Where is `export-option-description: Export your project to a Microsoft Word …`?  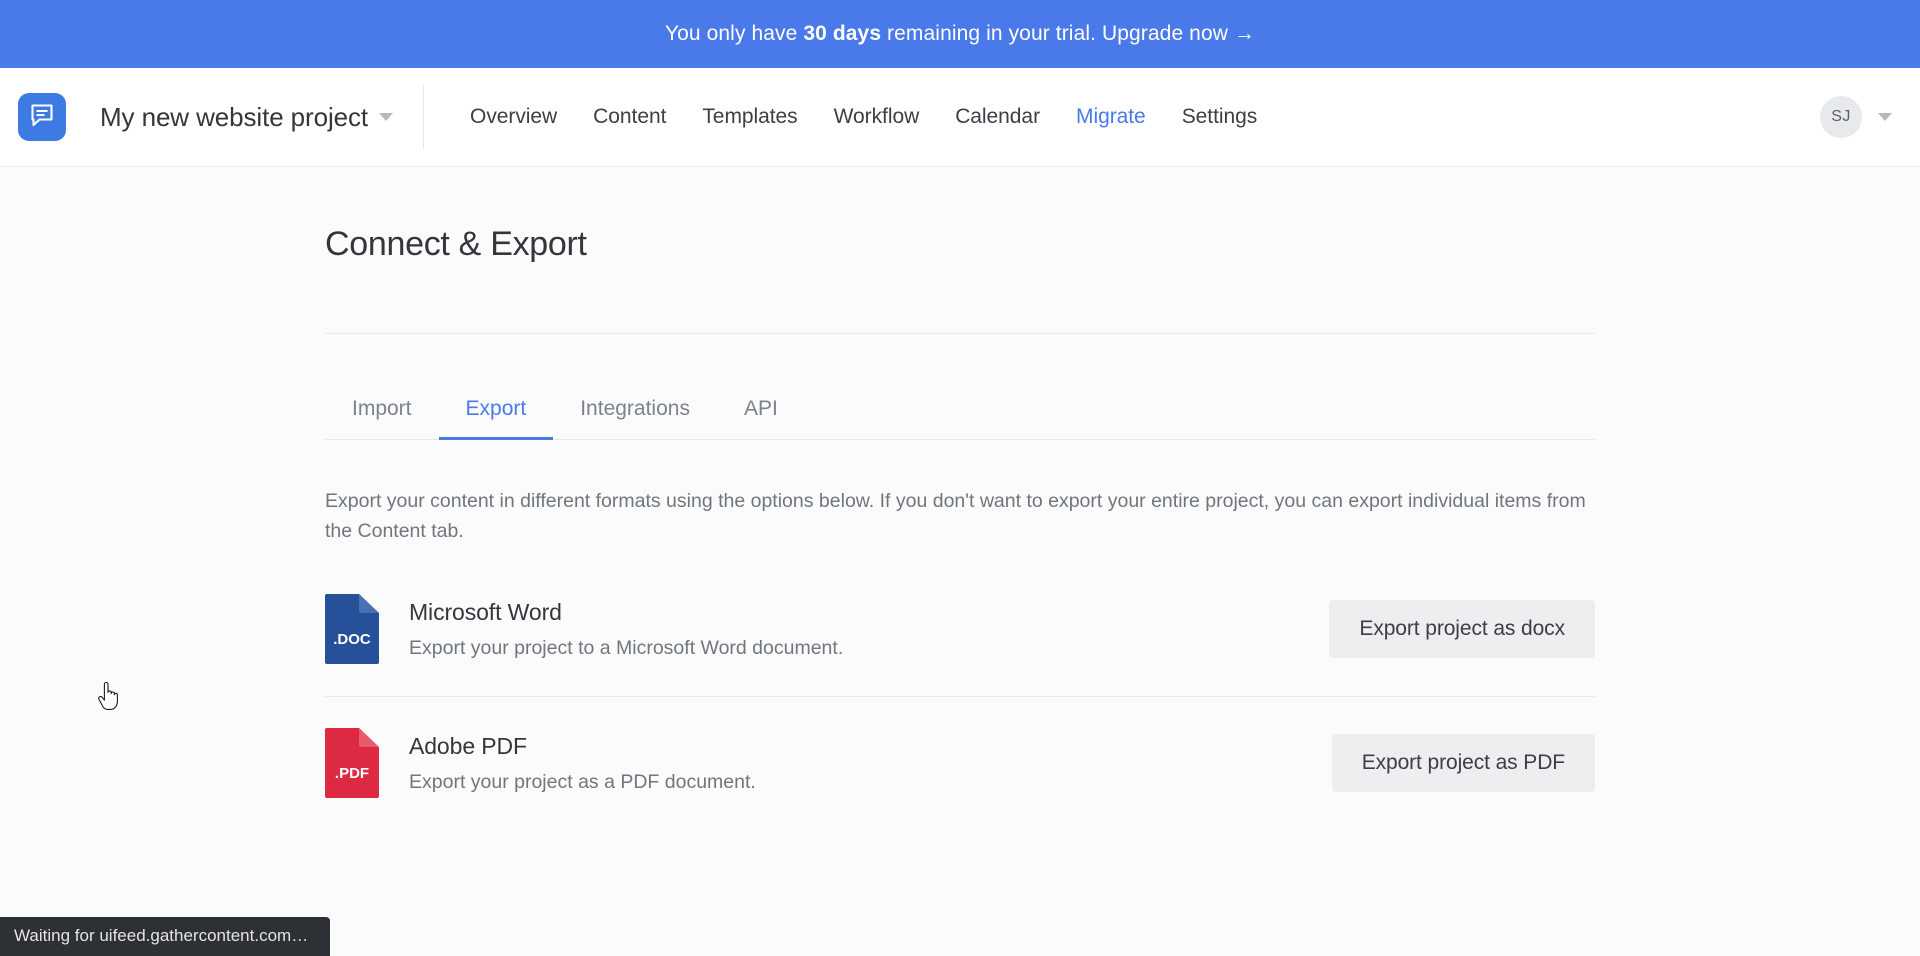 export-option-description: Export your project to a Microsoft Word … is located at coordinates (626, 647).